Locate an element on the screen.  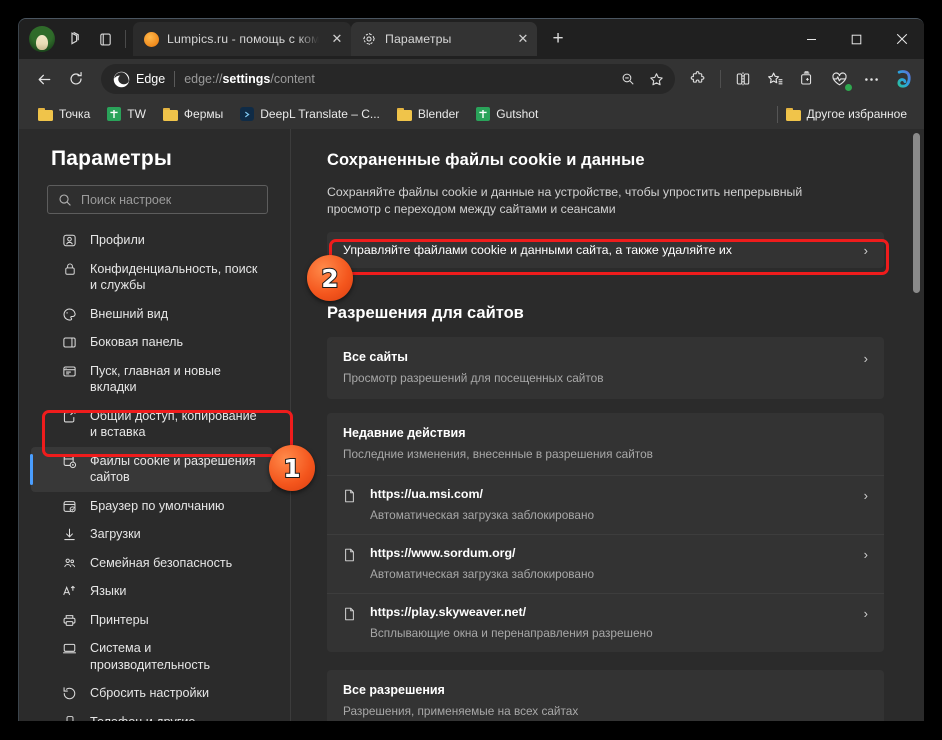
cookies-heading: Сохраненные файлы cookie и данные is located at coordinates (486, 160).